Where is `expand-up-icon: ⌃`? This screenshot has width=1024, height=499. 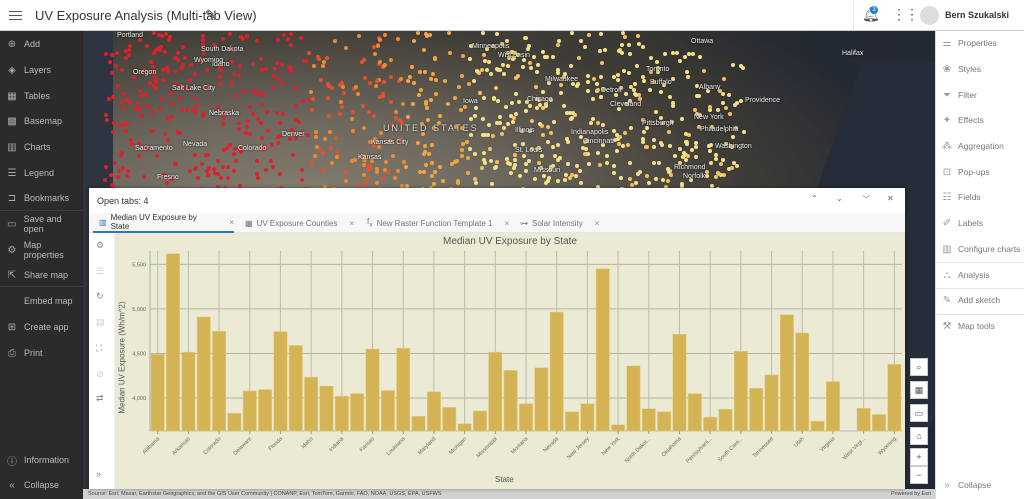
expand-up-icon: ⌃ is located at coordinates (814, 198).